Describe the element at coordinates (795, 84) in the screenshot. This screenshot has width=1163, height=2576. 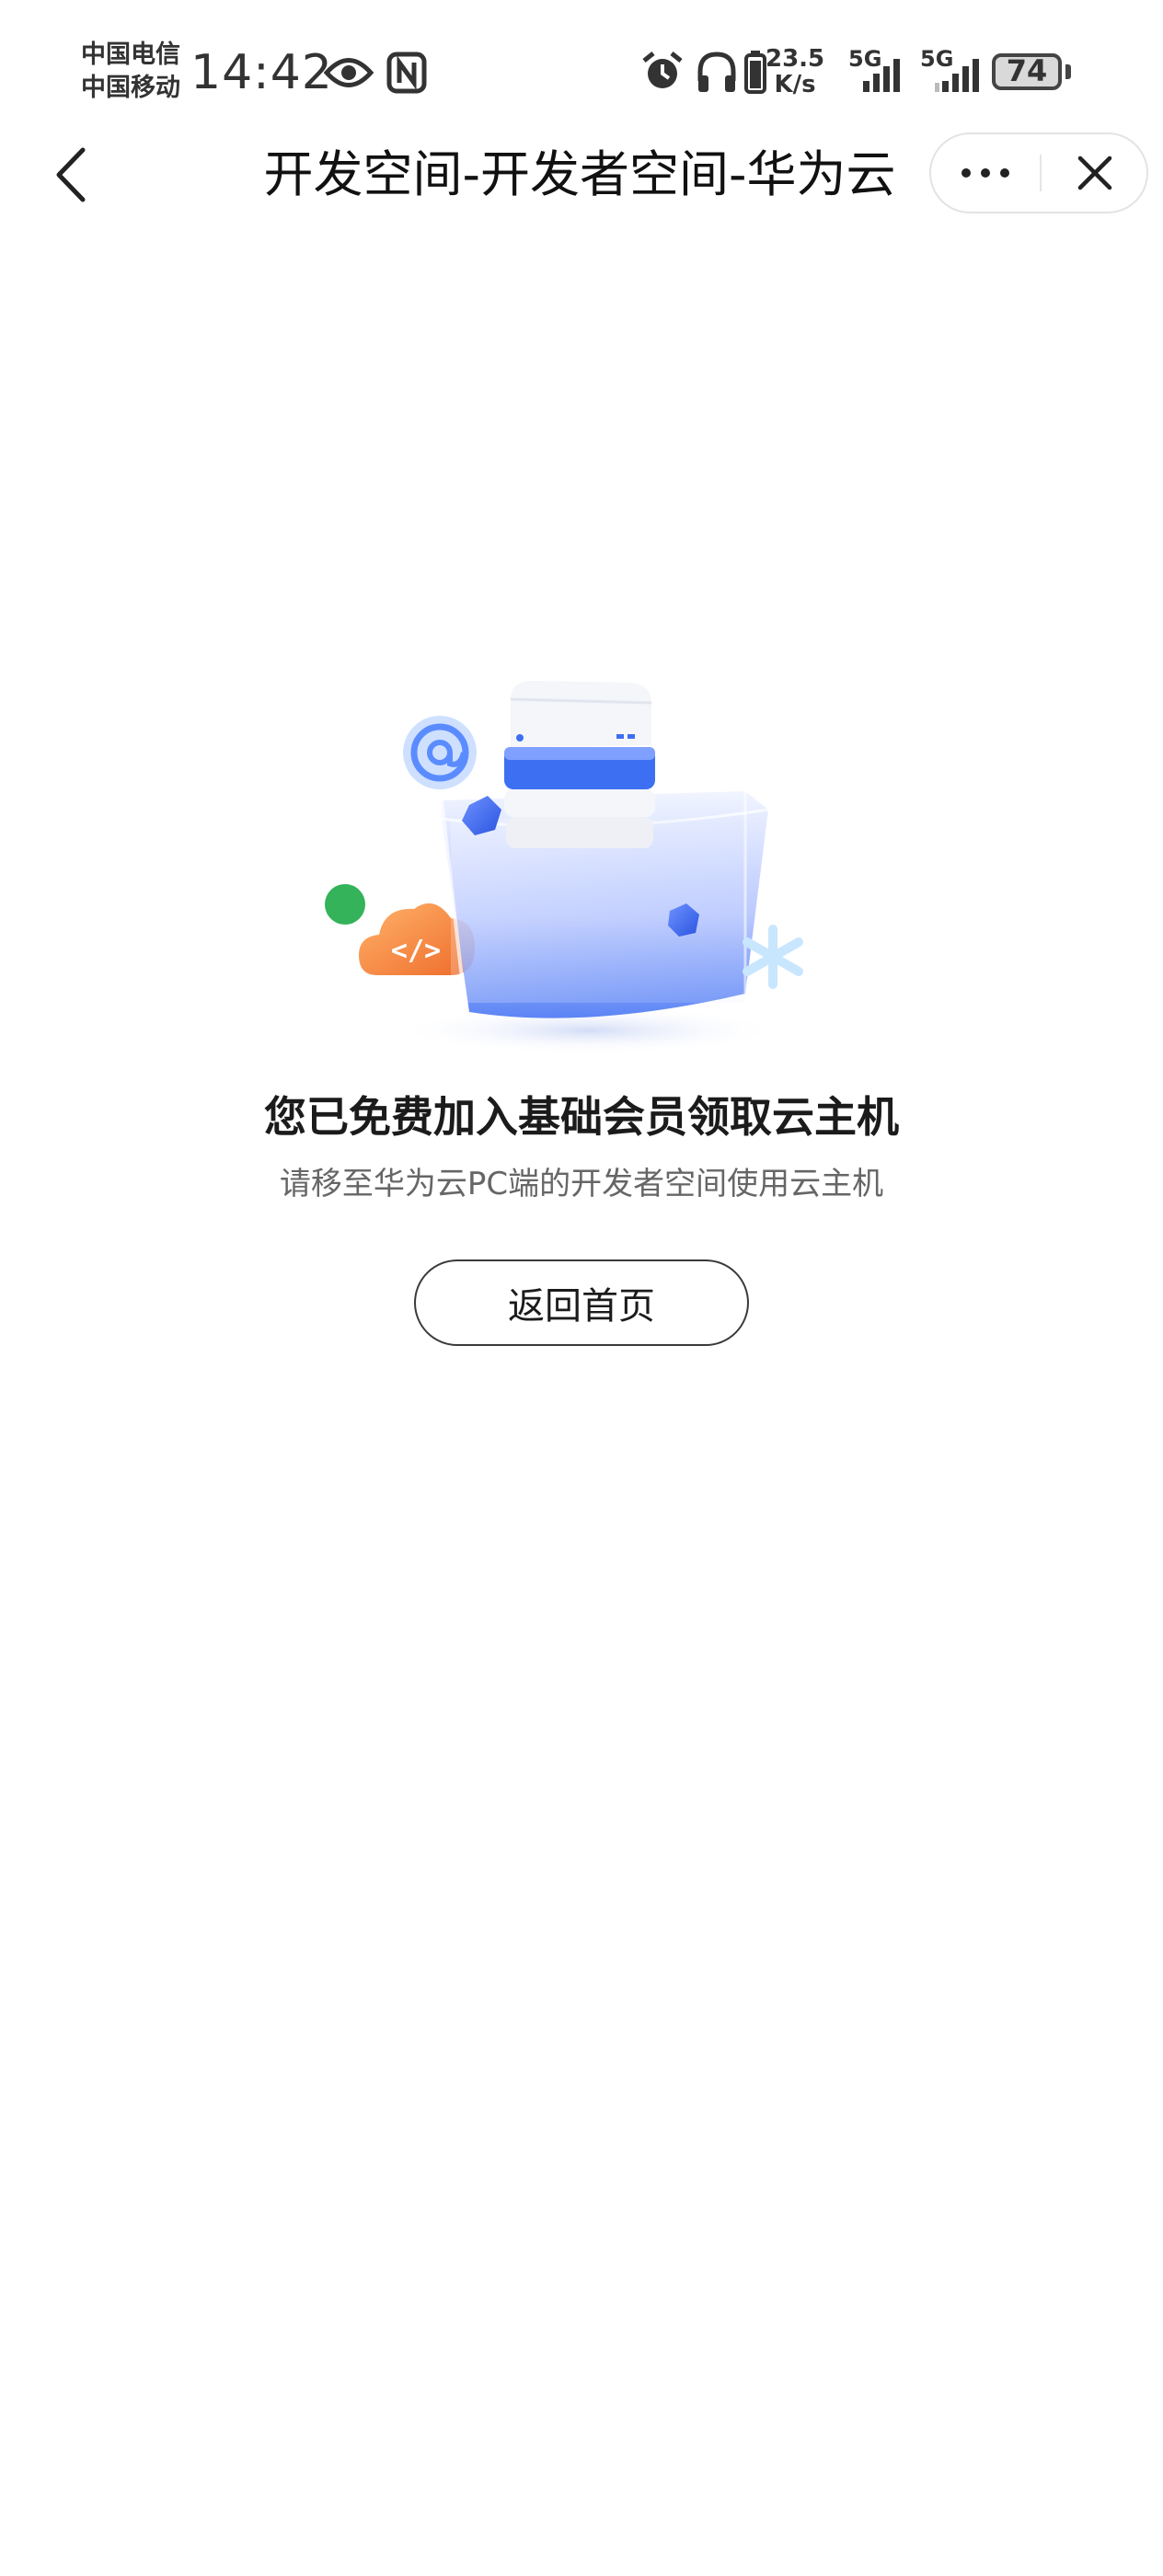
I see `network-speed-unit: K/s` at that location.